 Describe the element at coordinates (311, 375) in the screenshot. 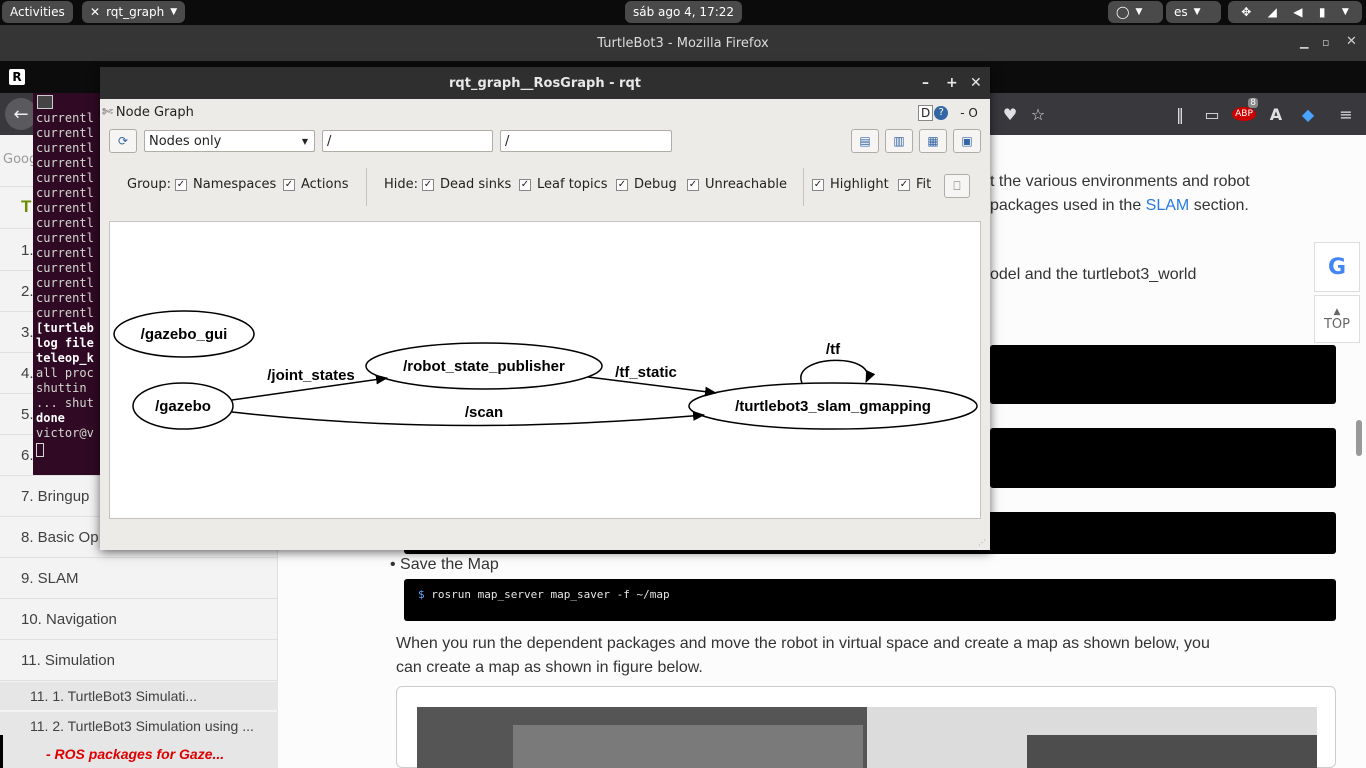

I see `edge-label-joint-states: /joint_states` at that location.